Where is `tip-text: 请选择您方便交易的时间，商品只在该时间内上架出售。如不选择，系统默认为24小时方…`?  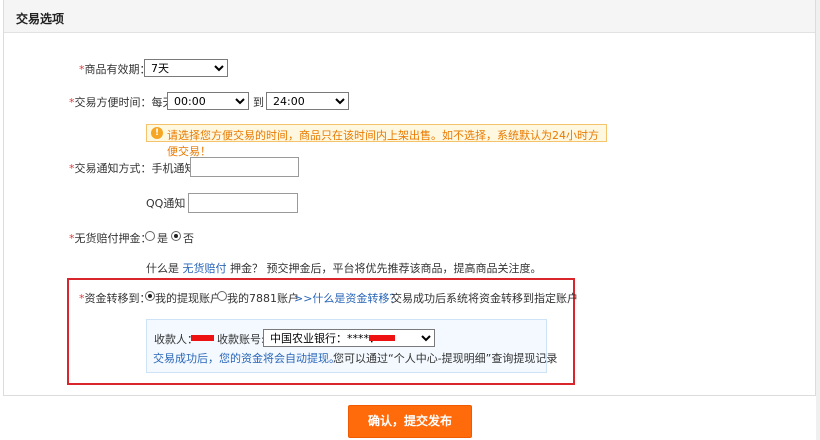
tip-text: 请选择您方便交易的时间，商品只在该时间内上架出售。如不选择，系统默认为24小时方… is located at coordinates (383, 143).